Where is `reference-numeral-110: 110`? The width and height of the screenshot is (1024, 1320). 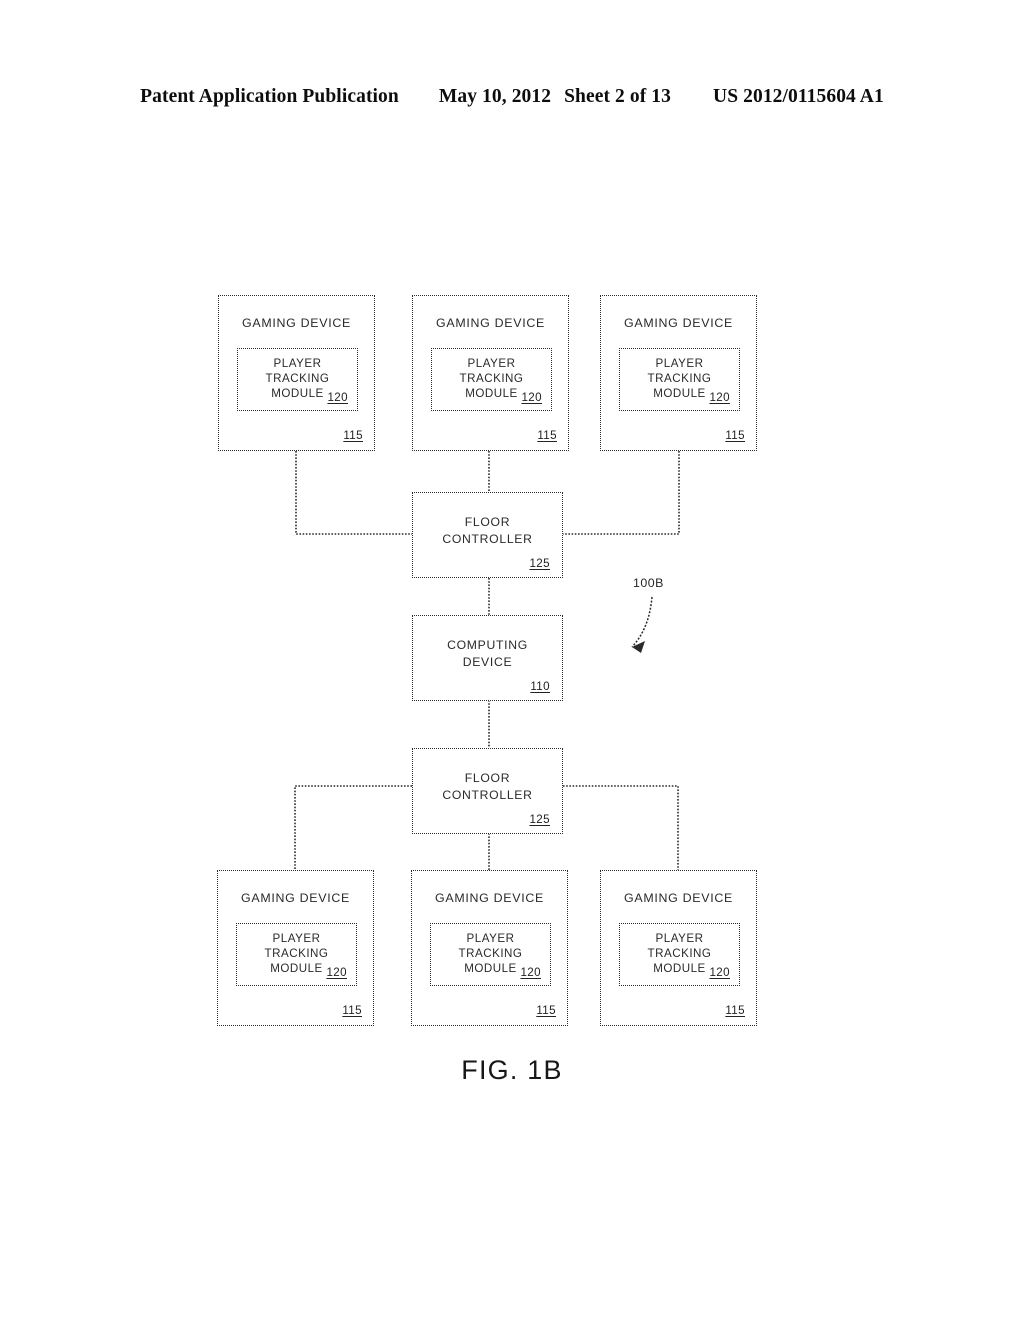 reference-numeral-110: 110 is located at coordinates (540, 686).